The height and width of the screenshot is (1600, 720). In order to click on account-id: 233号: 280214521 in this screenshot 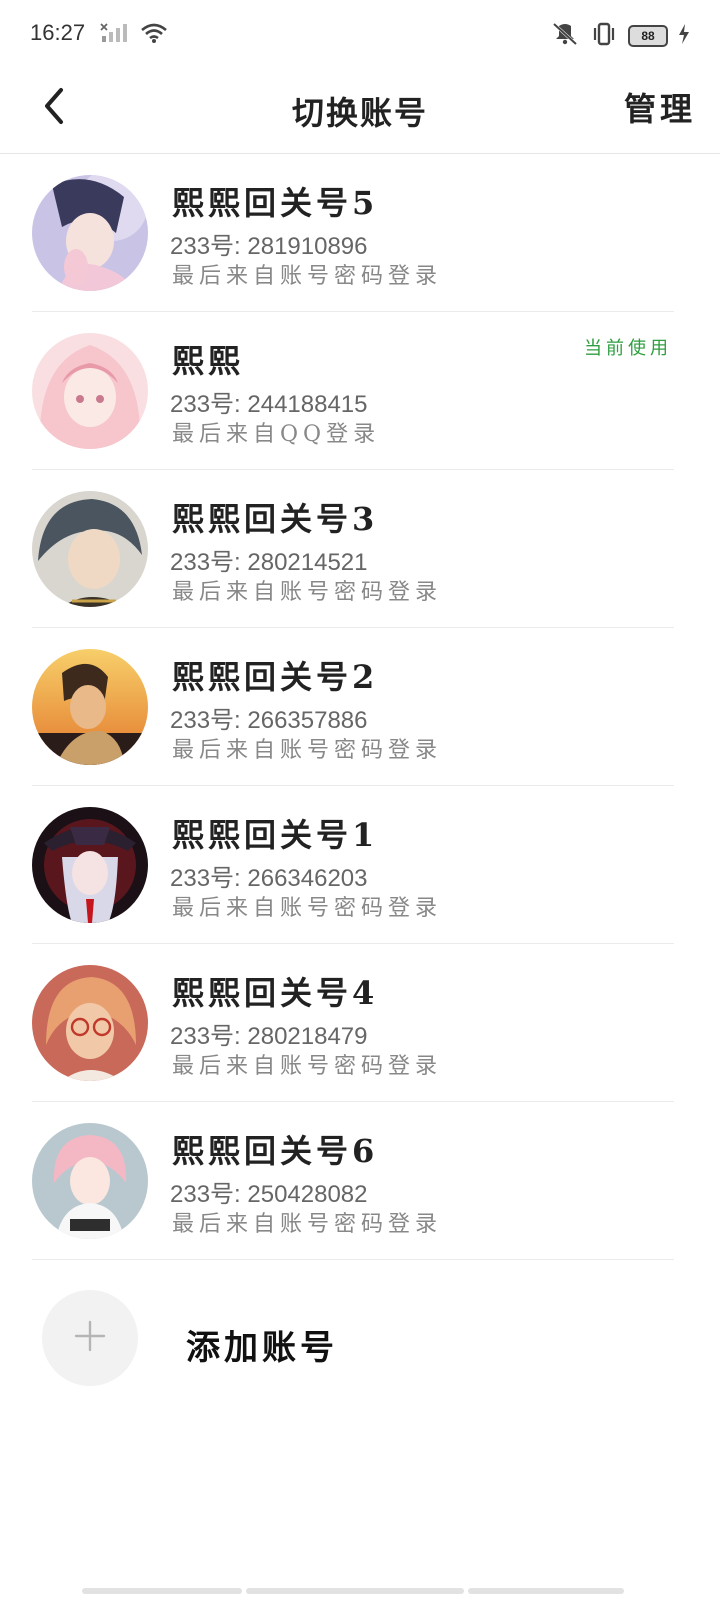, I will do `click(269, 562)`.